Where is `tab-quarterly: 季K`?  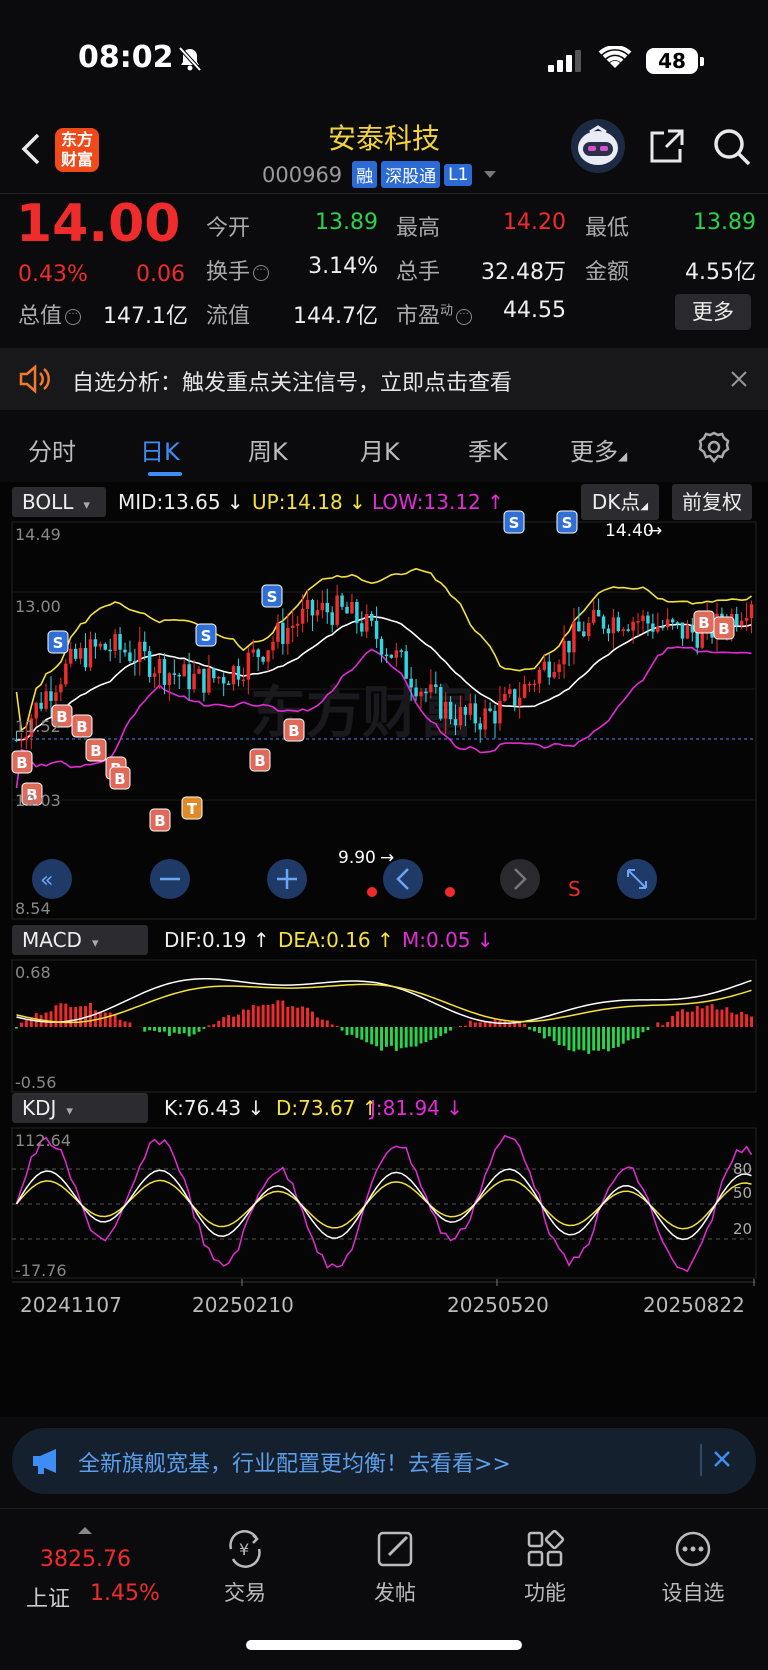
tab-quarterly: 季K is located at coordinates (488, 449).